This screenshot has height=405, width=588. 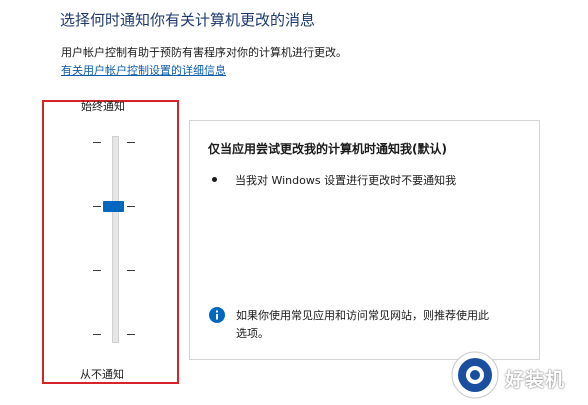 What do you see at coordinates (102, 374) in the screenshot?
I see `slider-bottom-label: 从不通知` at bounding box center [102, 374].